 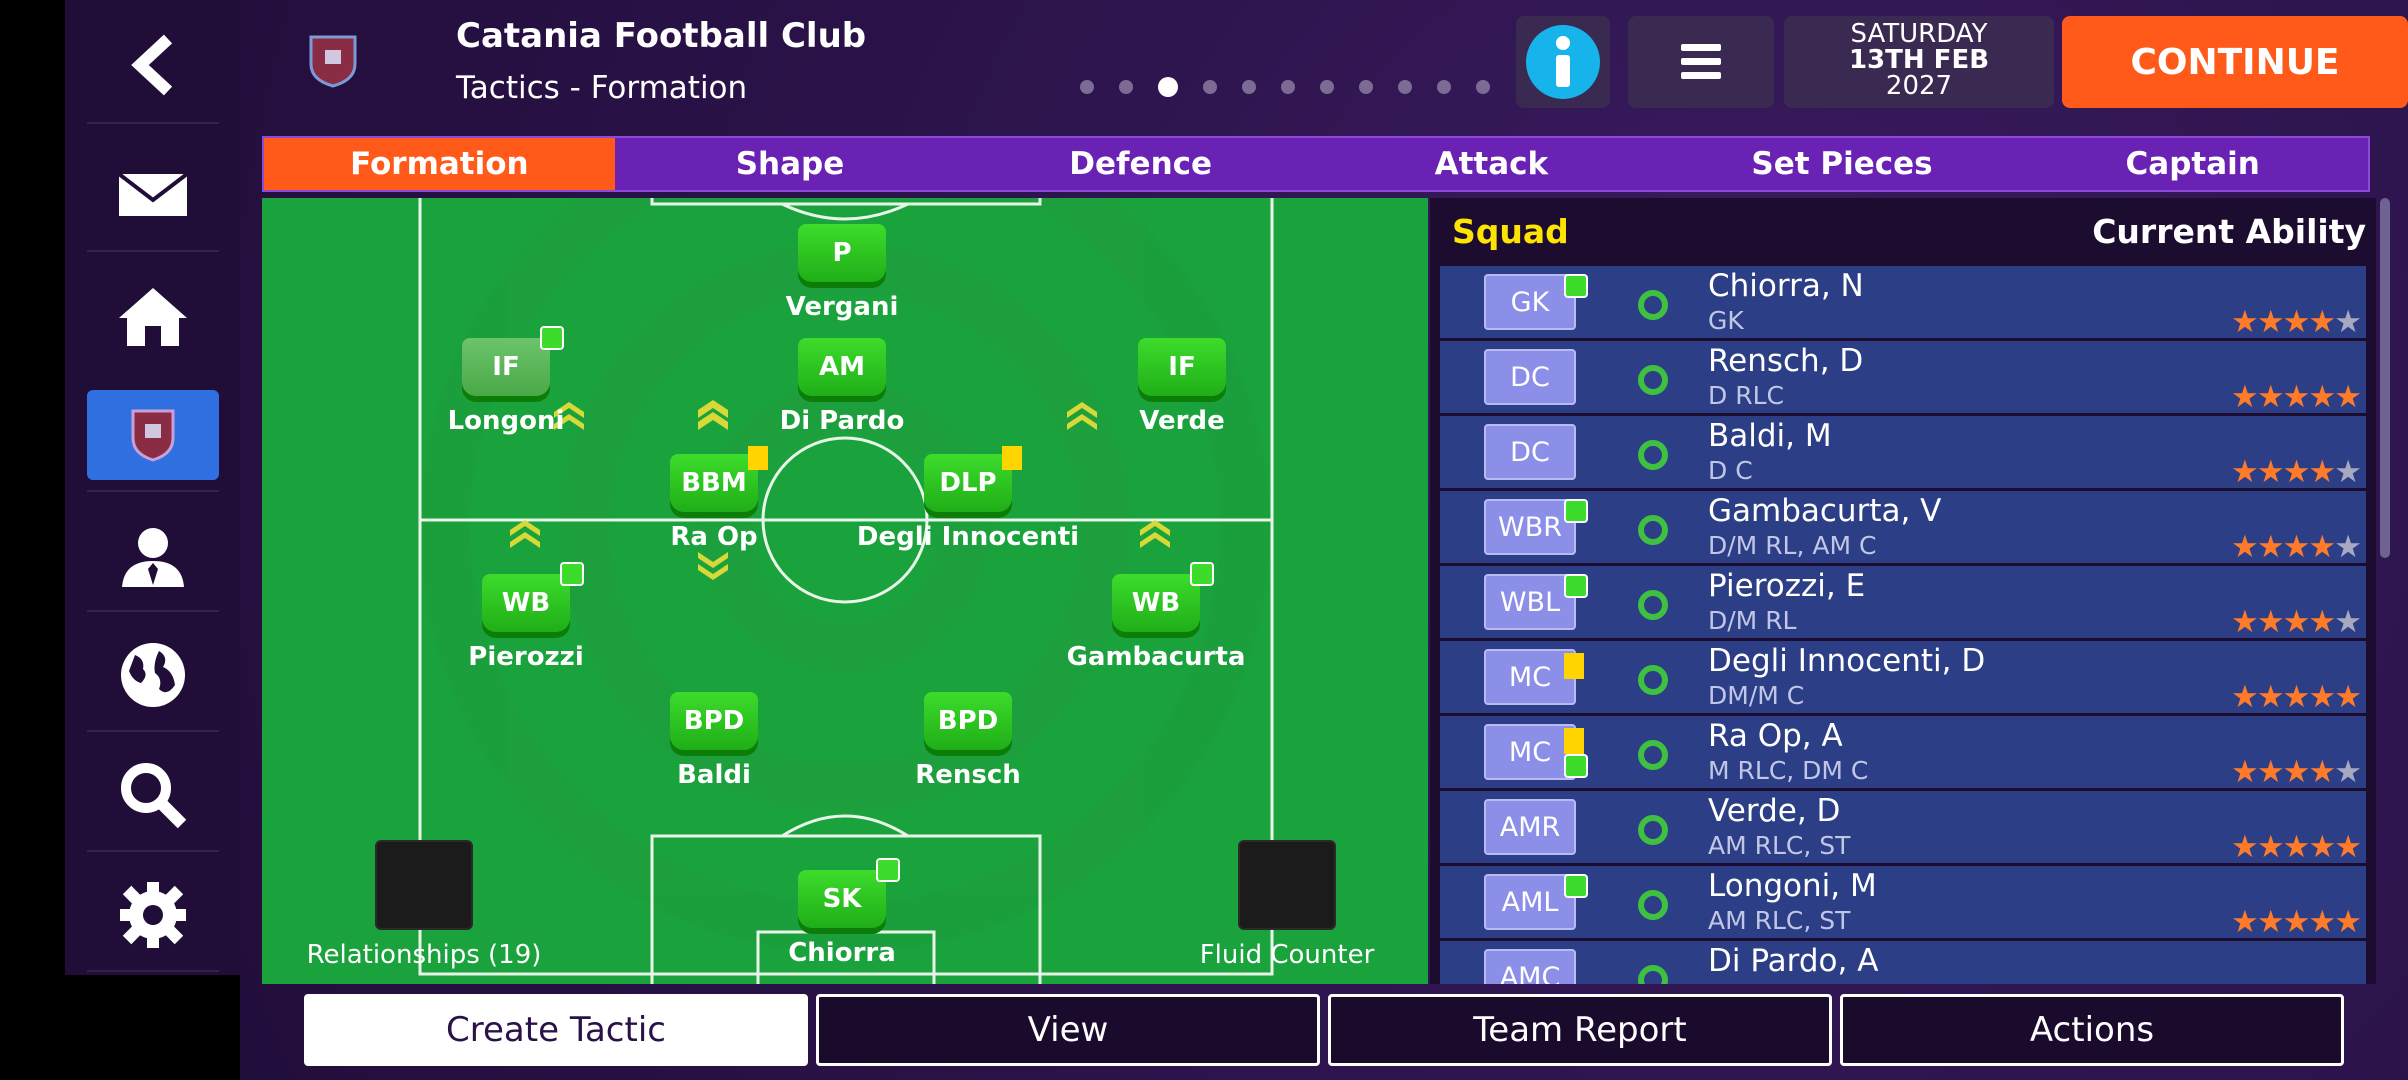 What do you see at coordinates (1182, 387) in the screenshot?
I see `player-token-if-right: IF Verde` at bounding box center [1182, 387].